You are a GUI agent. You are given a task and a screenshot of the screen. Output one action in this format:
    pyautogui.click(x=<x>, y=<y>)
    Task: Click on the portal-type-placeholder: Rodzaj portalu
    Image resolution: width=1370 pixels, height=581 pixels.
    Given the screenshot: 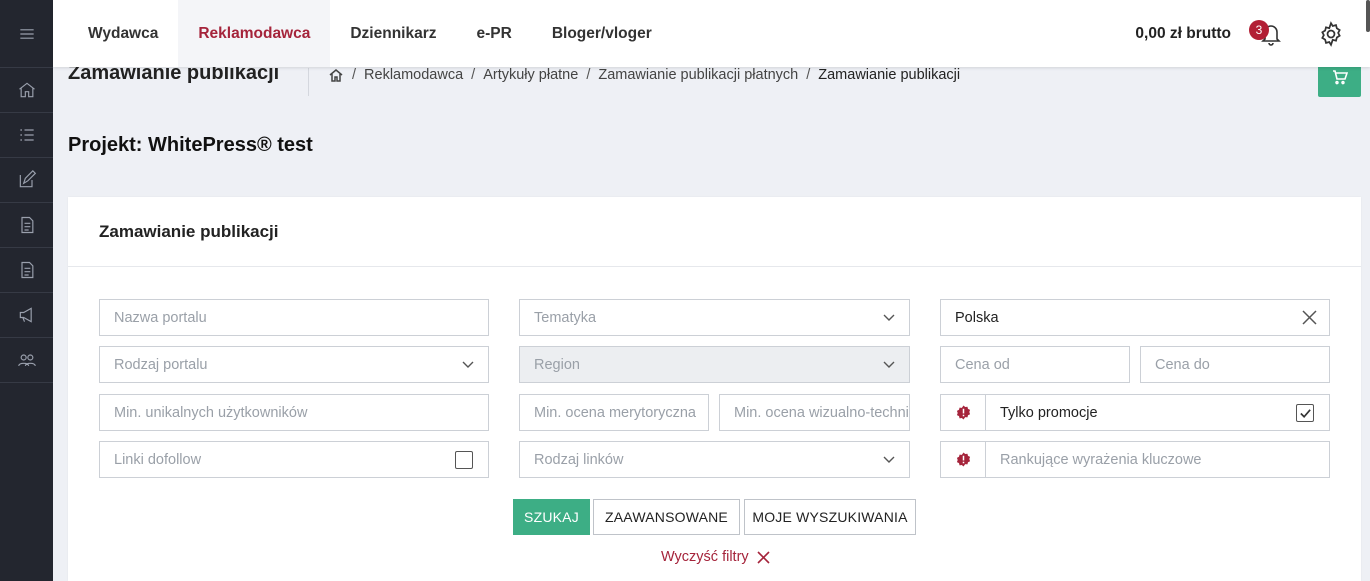 What is the action you would take?
    pyautogui.click(x=161, y=364)
    